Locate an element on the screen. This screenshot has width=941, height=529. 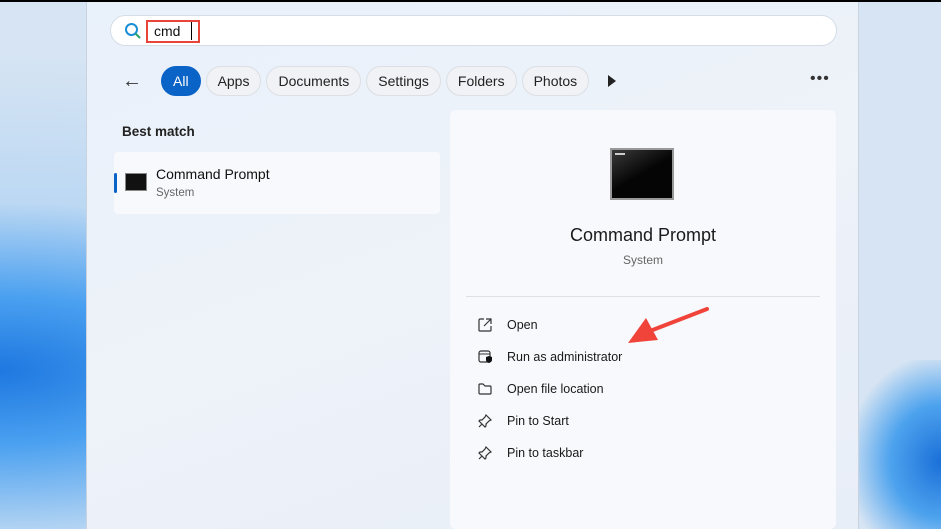
text-caret is located at coordinates (191, 31).